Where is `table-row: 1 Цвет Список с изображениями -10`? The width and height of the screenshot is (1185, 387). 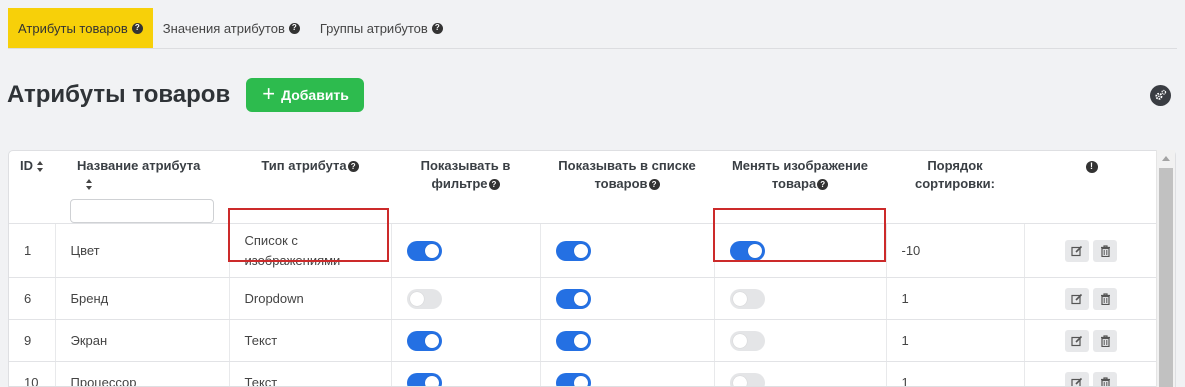 table-row: 1 Цвет Список с изображениями -10 is located at coordinates (583, 250).